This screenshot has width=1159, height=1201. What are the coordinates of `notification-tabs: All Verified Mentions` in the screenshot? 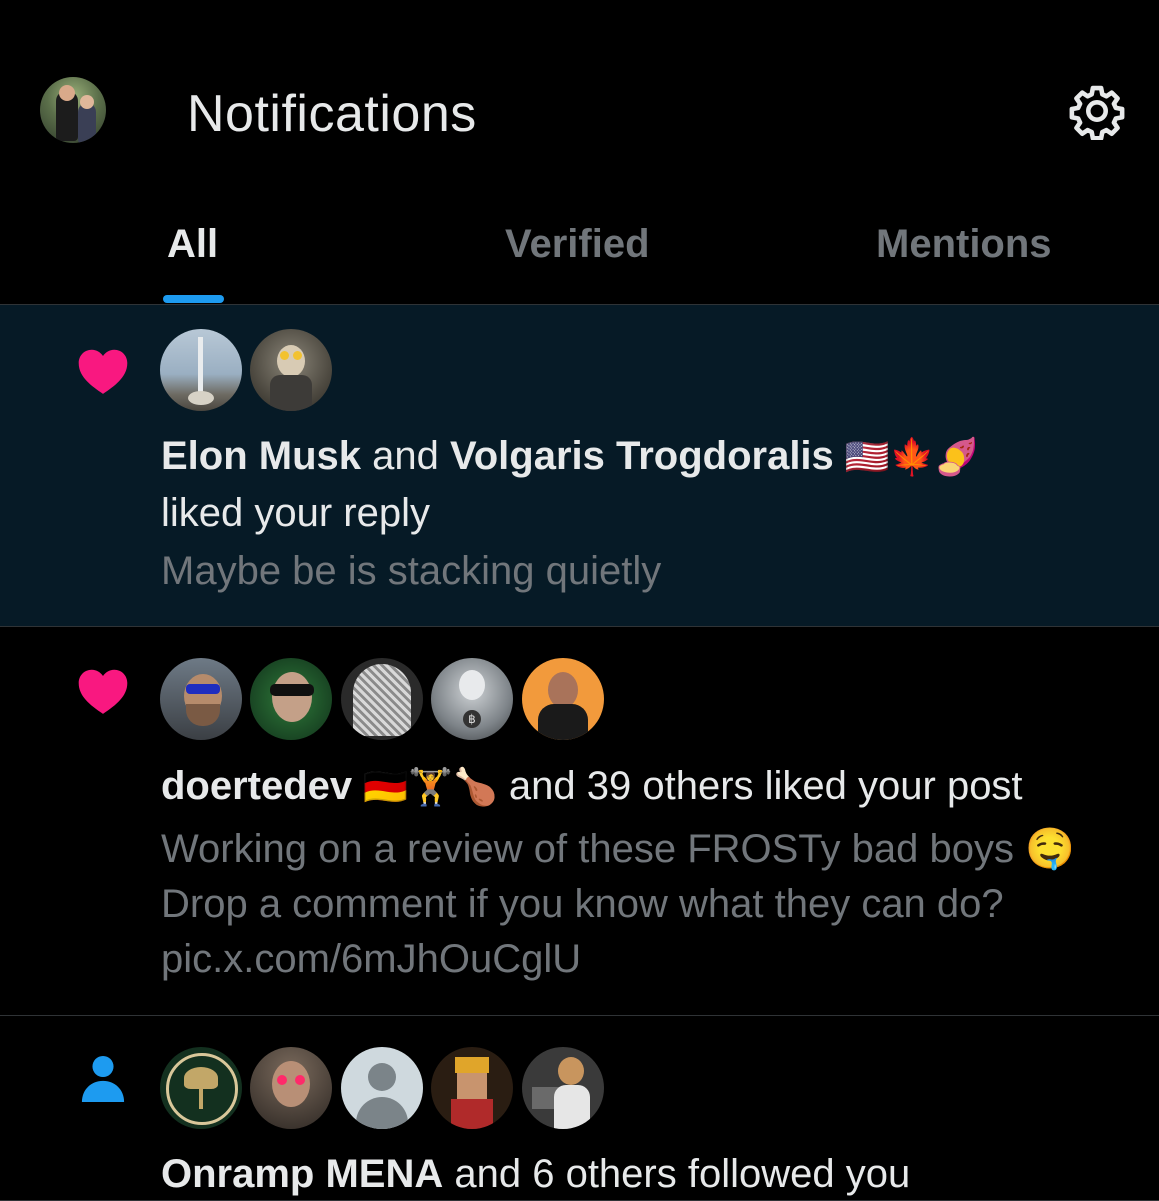 It's located at (579, 252).